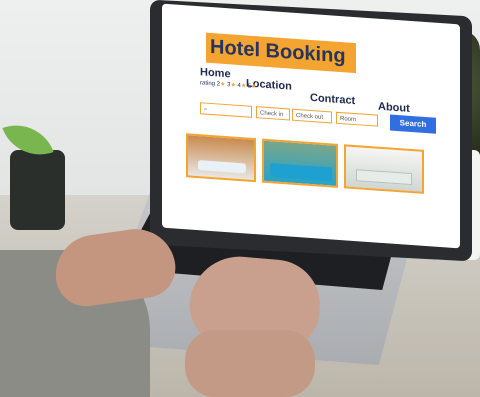 The height and width of the screenshot is (397, 480). Describe the element at coordinates (226, 110) in the screenshot. I see `search-input: ⌕` at that location.